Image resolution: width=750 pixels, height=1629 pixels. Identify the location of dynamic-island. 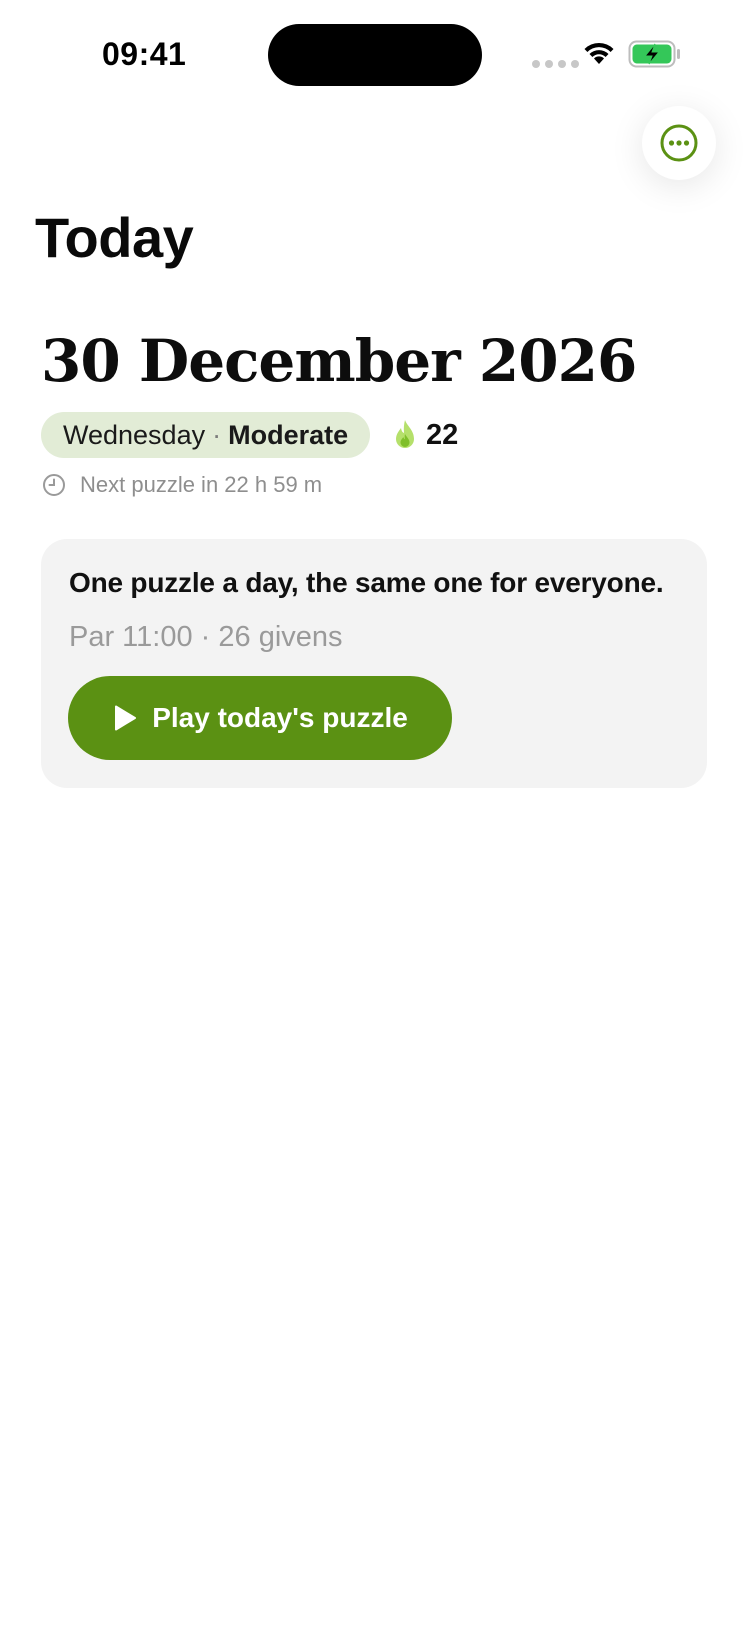
(375, 55).